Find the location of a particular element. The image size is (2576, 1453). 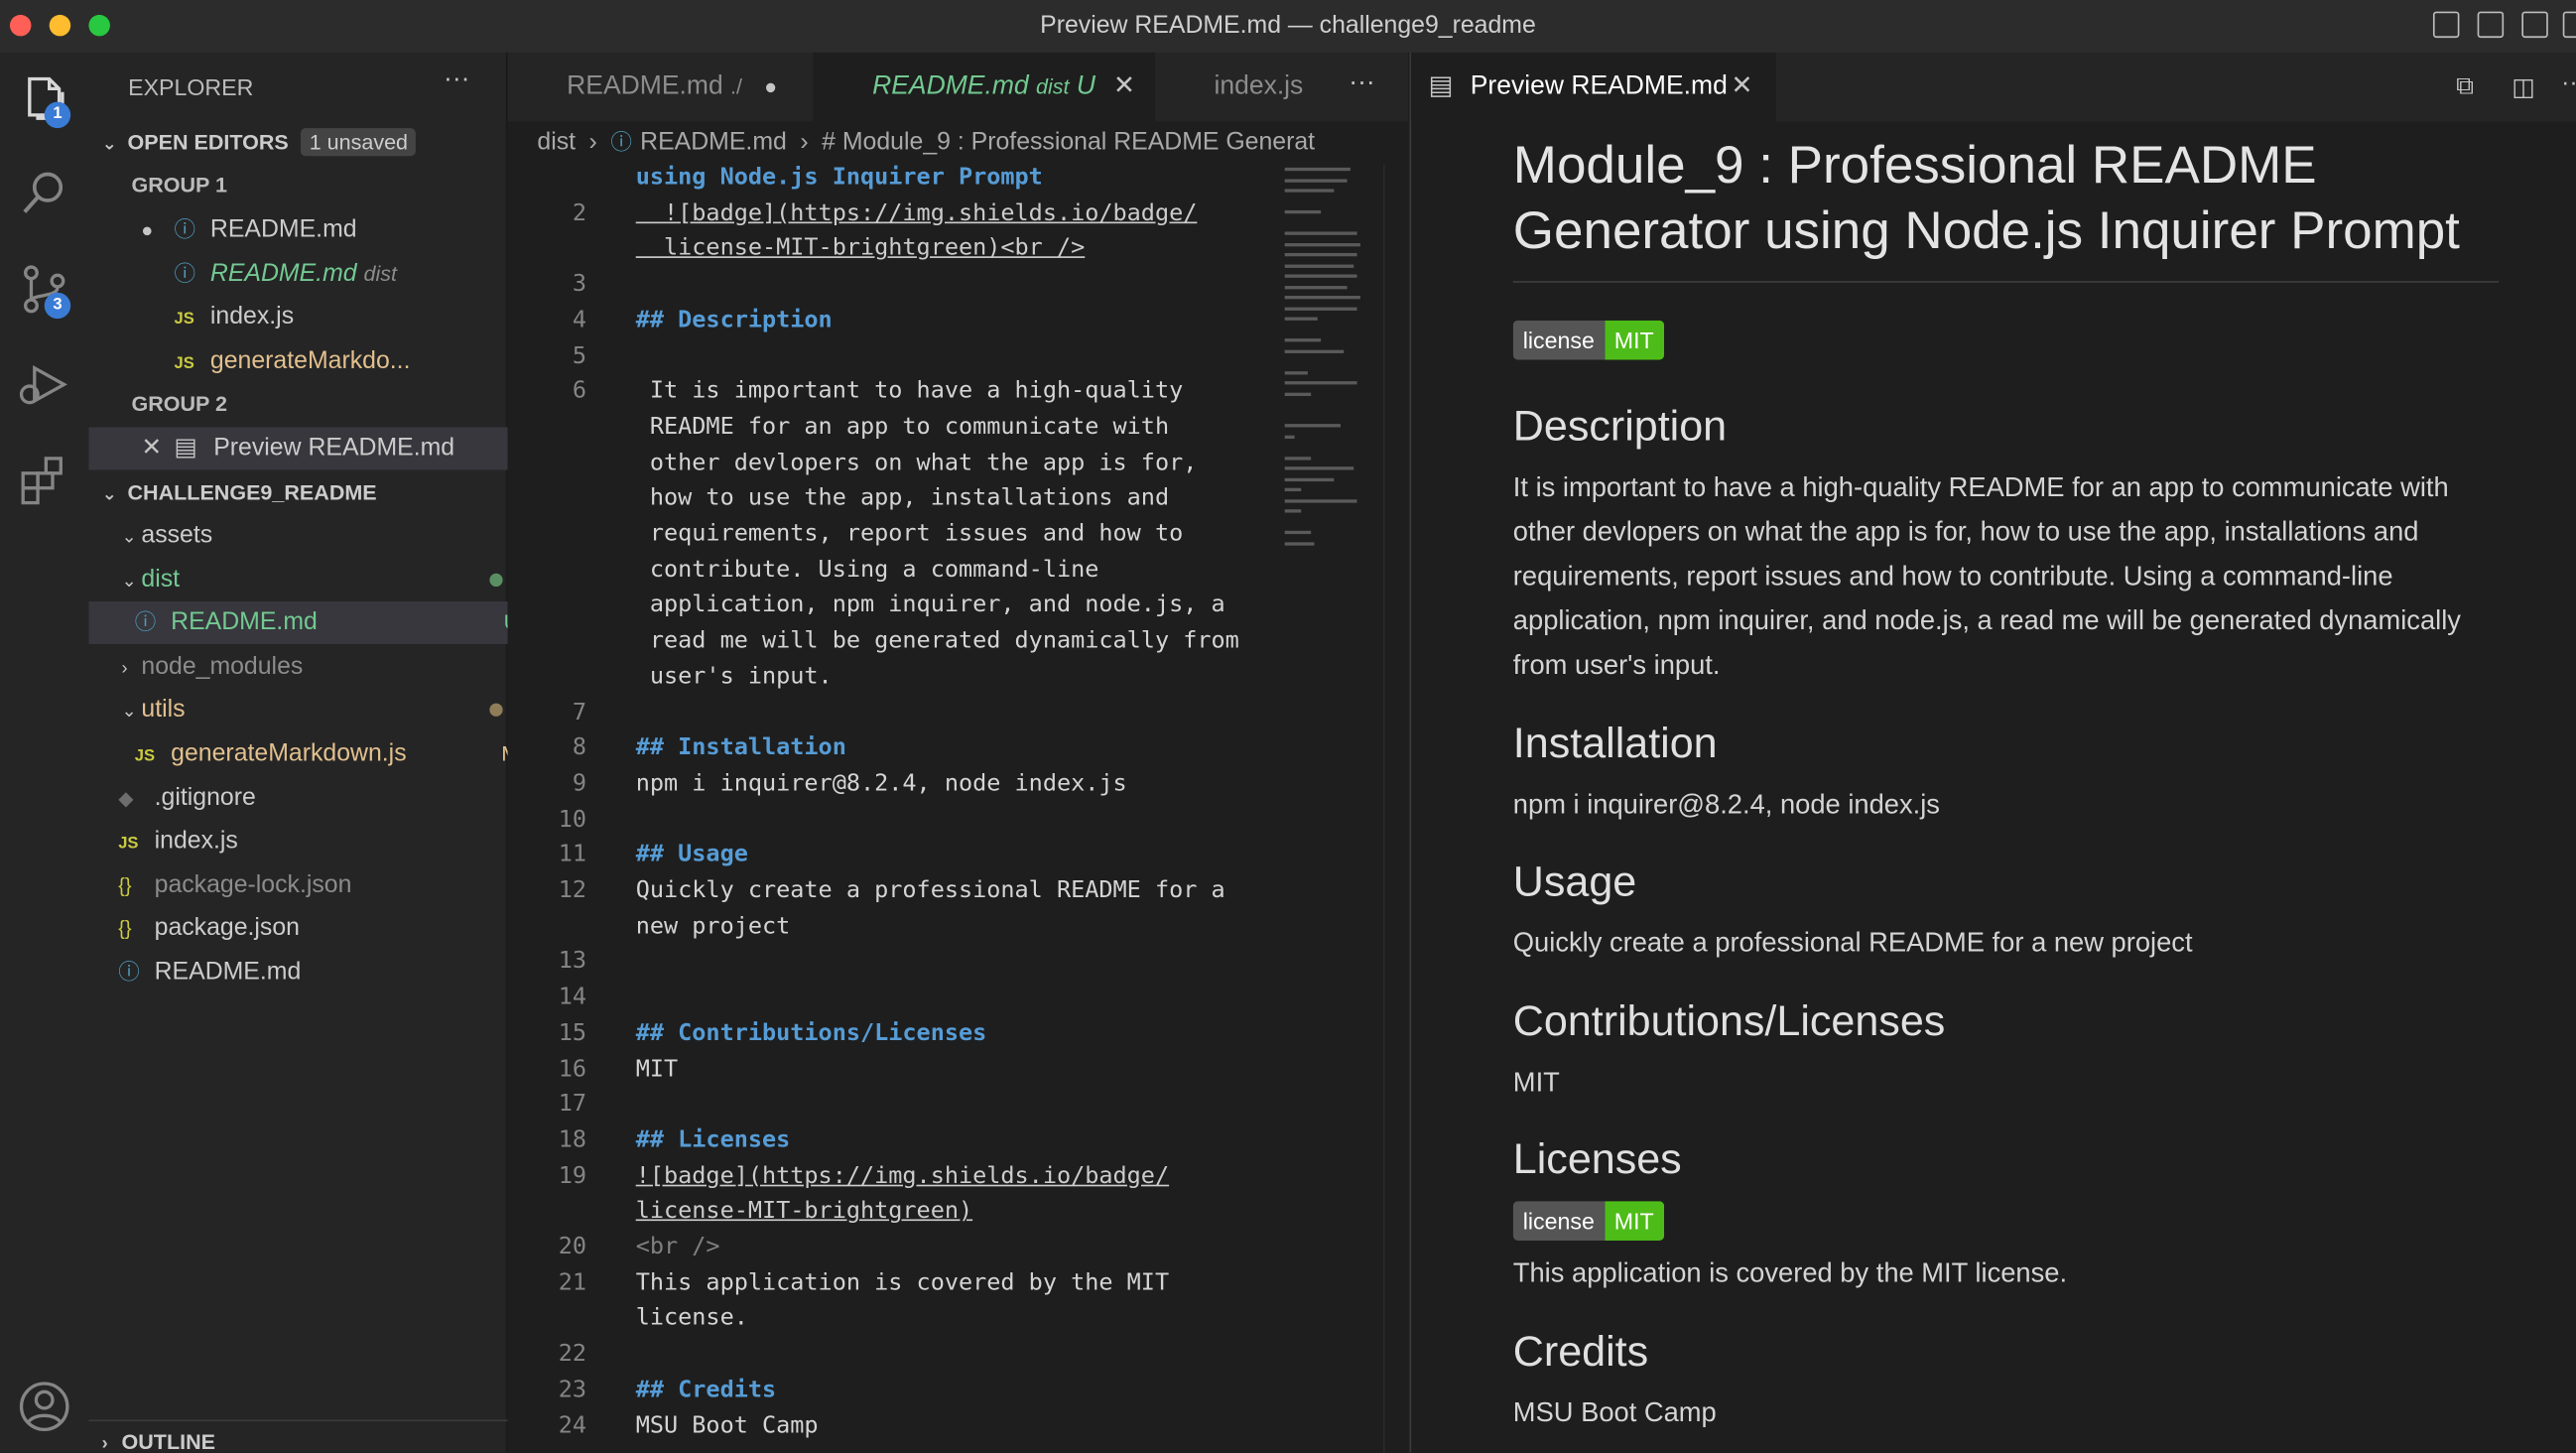

project-section: ⌄ CHALLENGE9_README is located at coordinates (303, 492).